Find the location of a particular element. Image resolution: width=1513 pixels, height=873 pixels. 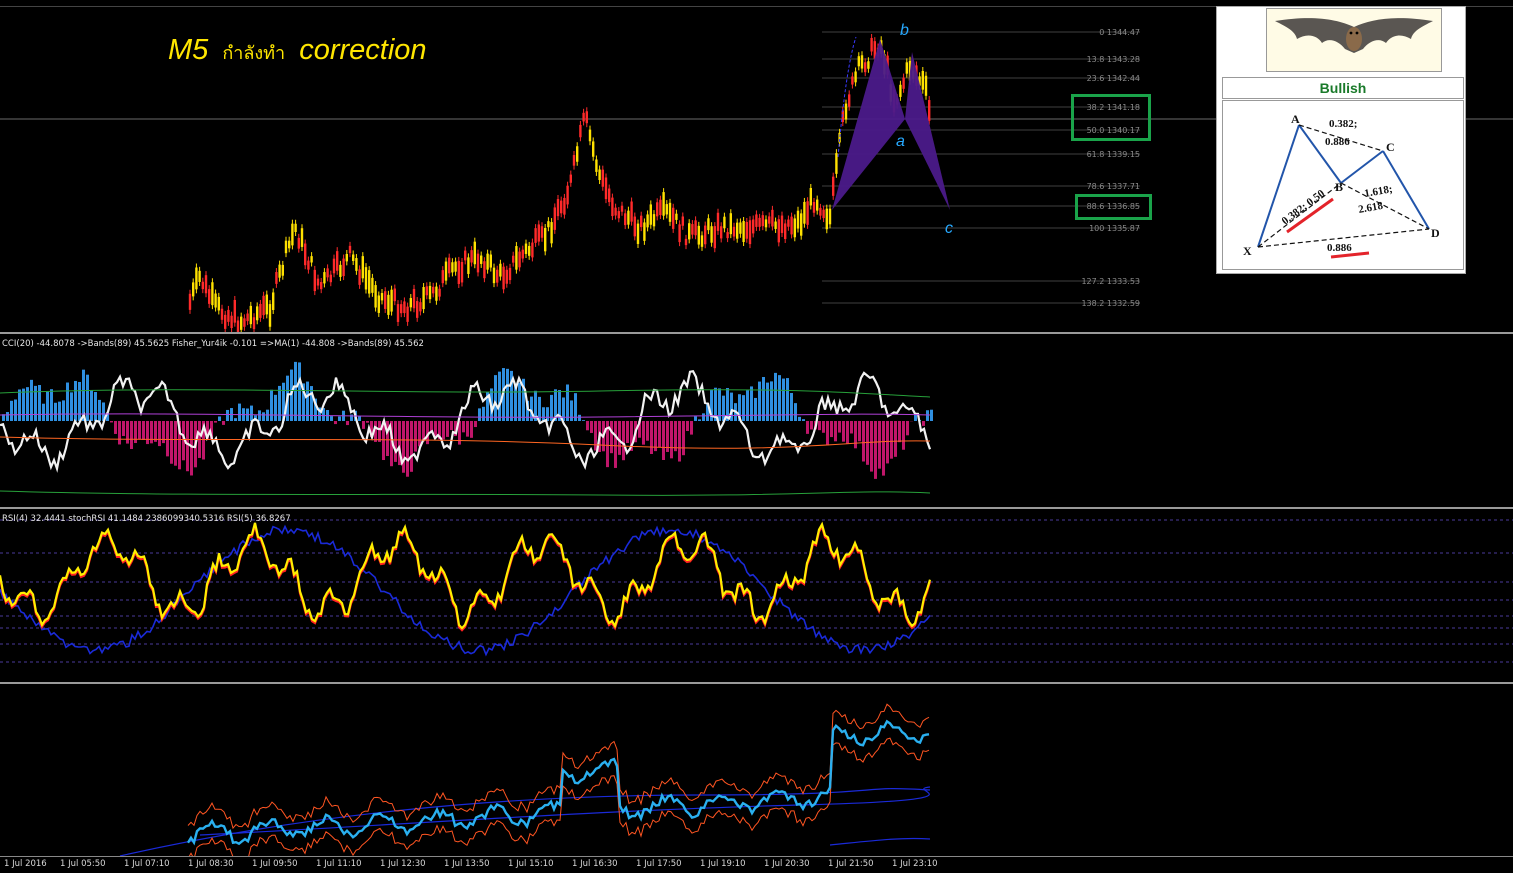

time-axis-tick: 1 Jul 19:10 is located at coordinates (723, 864).